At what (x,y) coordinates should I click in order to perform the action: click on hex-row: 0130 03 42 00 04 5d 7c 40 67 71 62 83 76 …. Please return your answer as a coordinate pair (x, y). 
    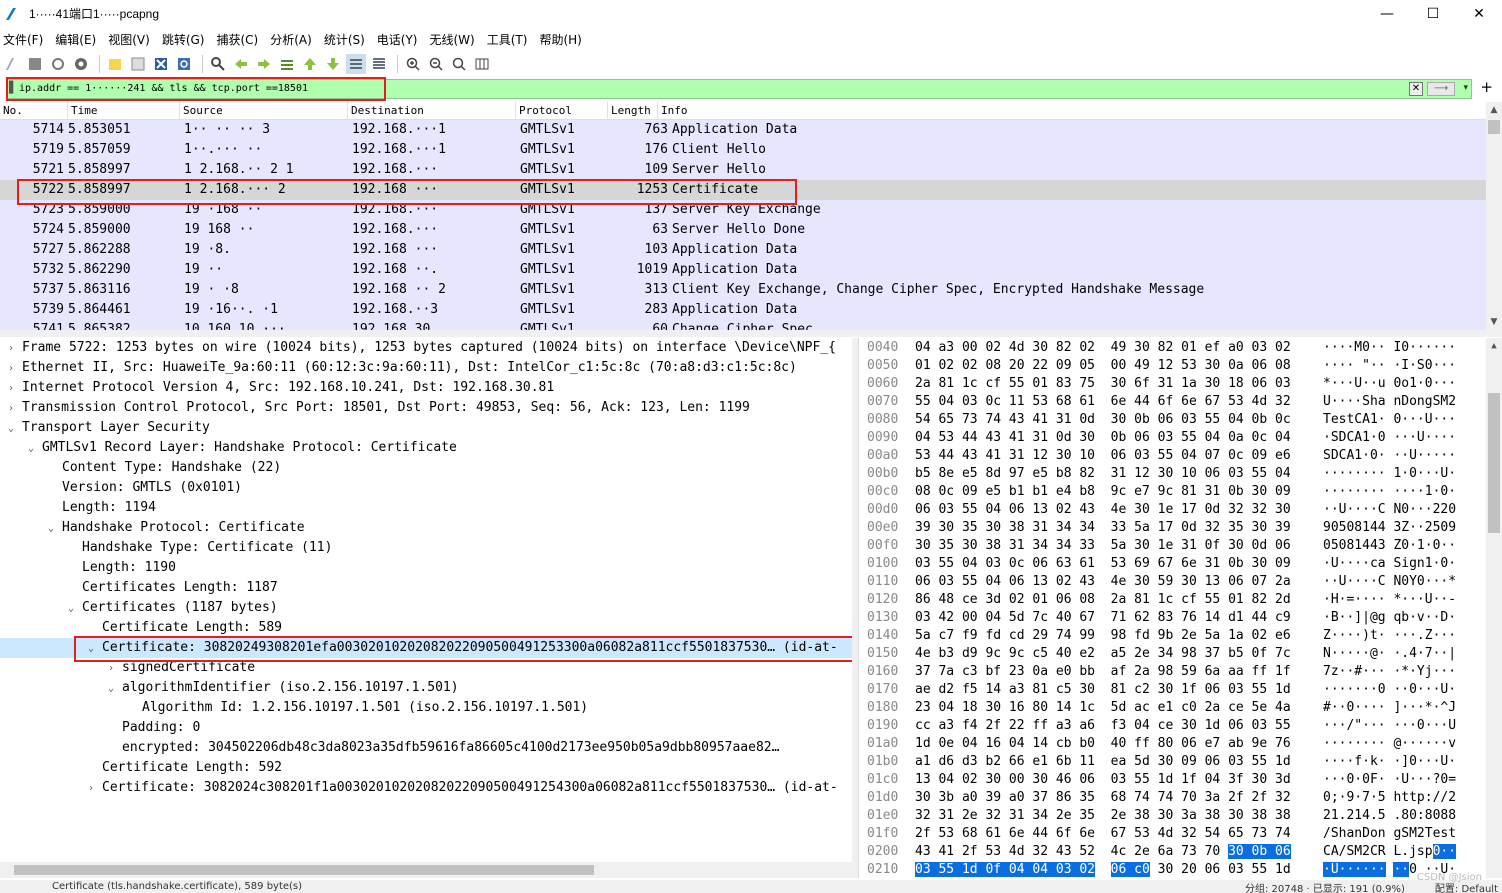
    Looking at the image, I should click on (1180, 618).